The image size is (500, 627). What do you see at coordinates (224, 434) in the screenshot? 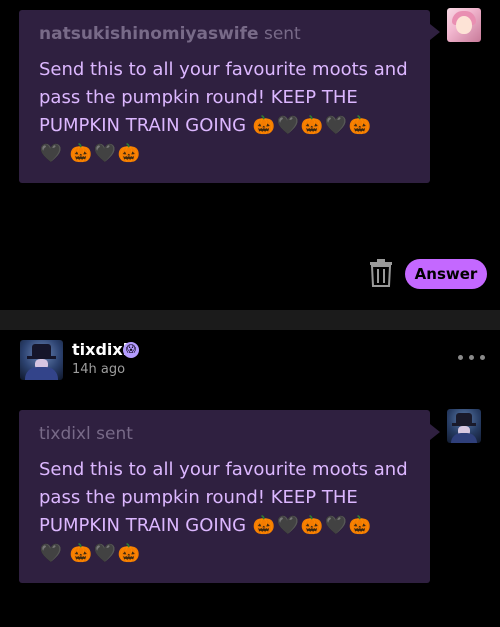
I see `ask-sender-line: tixdixl sent` at bounding box center [224, 434].